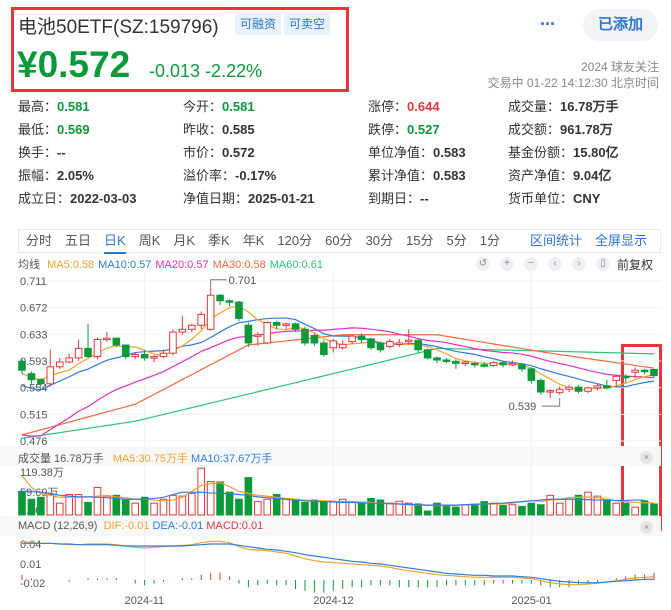  Describe the element at coordinates (34, 309) in the screenshot. I see `price-tick-label: 0.672` at that location.